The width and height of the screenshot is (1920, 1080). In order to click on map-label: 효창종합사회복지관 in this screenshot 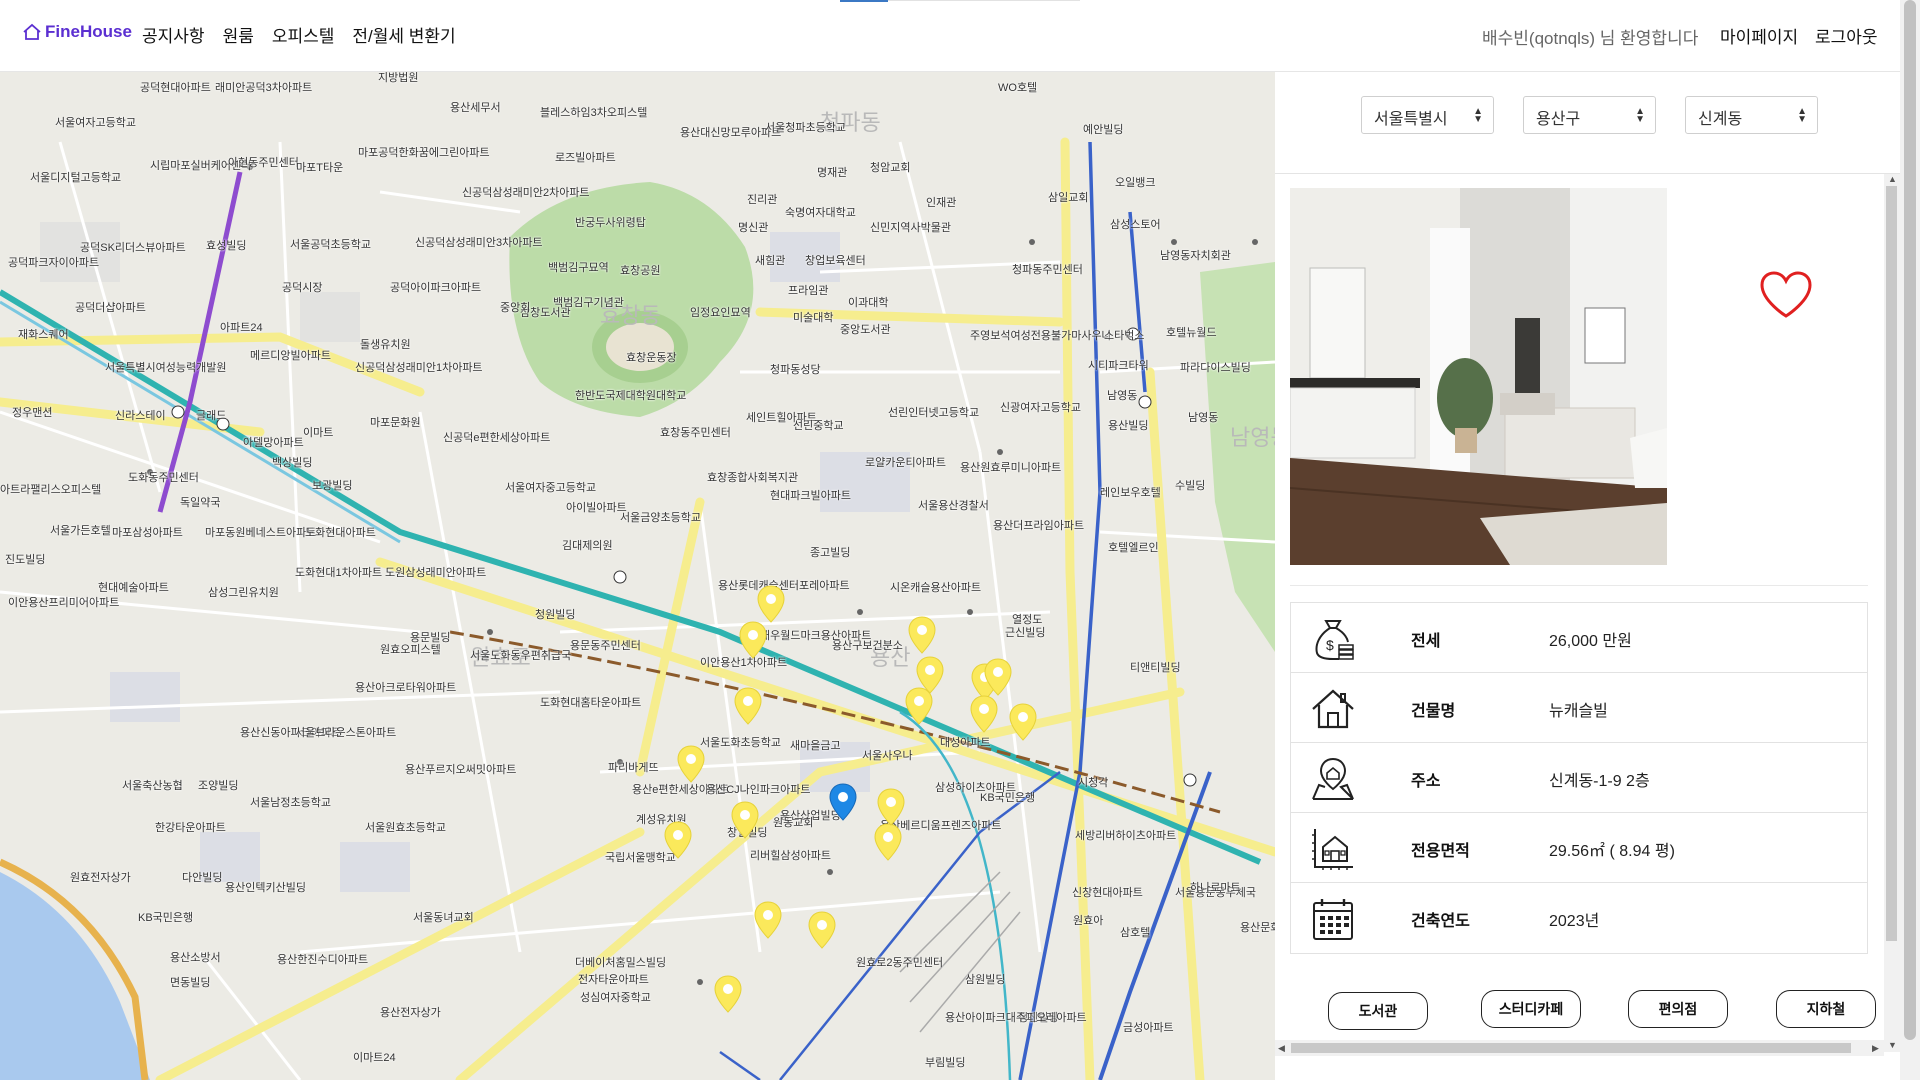, I will do `click(753, 478)`.